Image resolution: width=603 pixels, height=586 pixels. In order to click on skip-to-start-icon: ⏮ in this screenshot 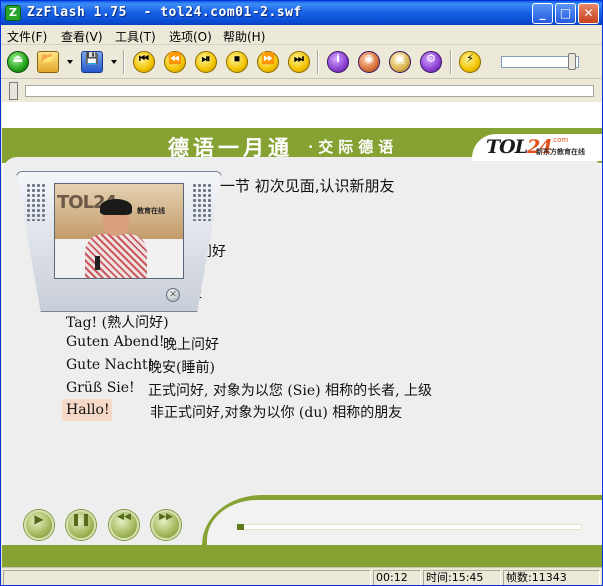, I will do `click(144, 62)`.